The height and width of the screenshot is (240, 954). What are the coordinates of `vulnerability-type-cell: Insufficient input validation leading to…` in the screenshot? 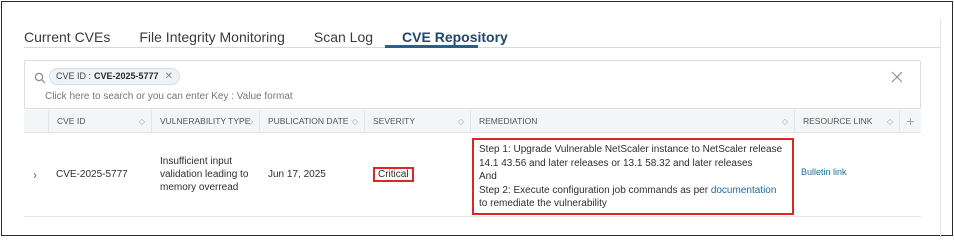 It's located at (204, 174).